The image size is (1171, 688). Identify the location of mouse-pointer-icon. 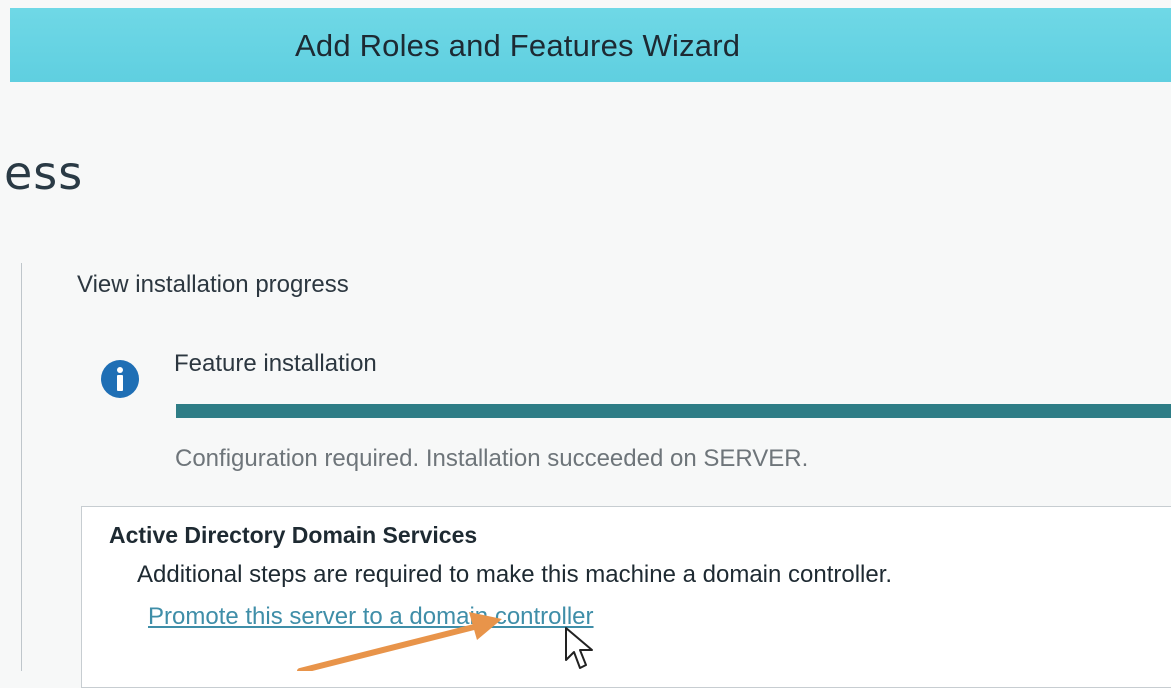
(579, 648).